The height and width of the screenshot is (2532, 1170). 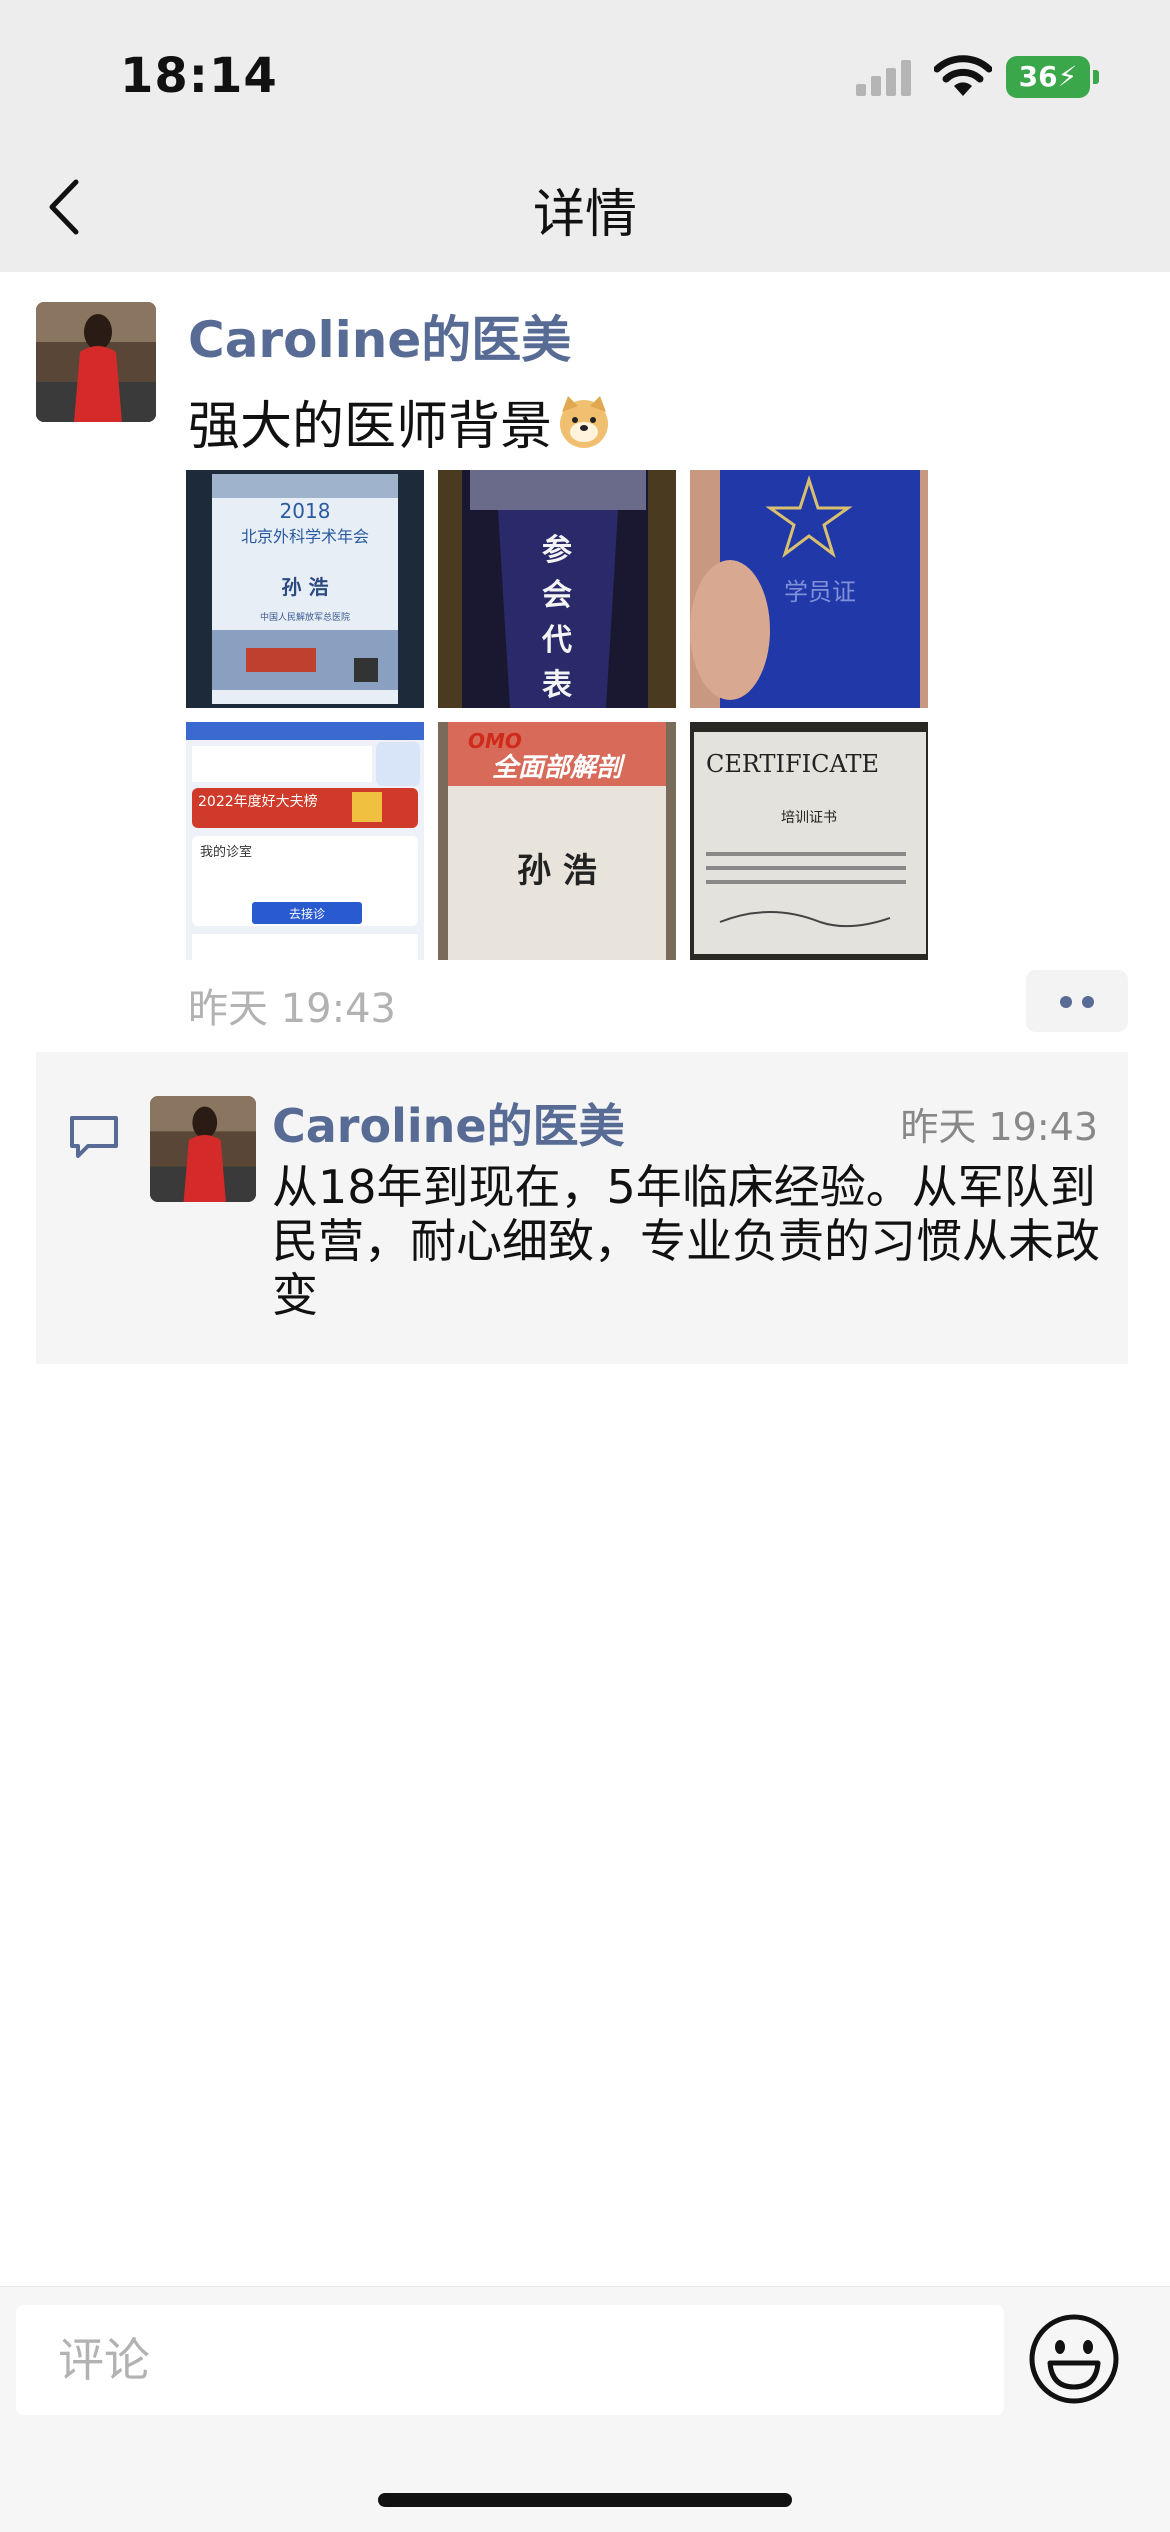 What do you see at coordinates (305, 617) in the screenshot?
I see `badge-org: 中国人民解放军总医院` at bounding box center [305, 617].